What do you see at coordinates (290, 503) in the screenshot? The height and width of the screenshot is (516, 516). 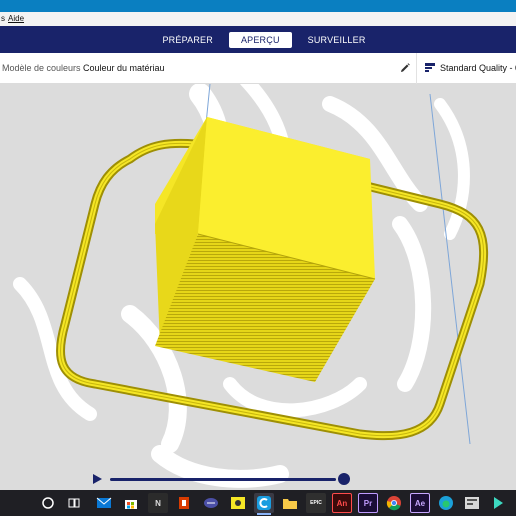 I see `file-explorer-icon` at bounding box center [290, 503].